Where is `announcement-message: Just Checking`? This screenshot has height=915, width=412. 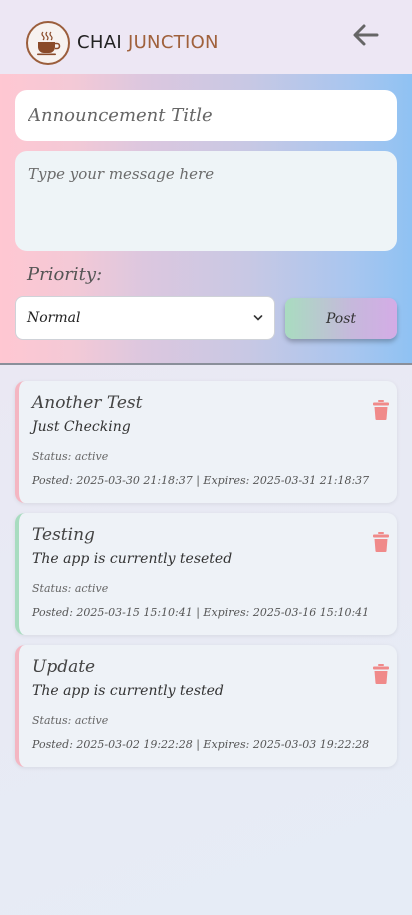
announcement-message: Just Checking is located at coordinates (81, 427).